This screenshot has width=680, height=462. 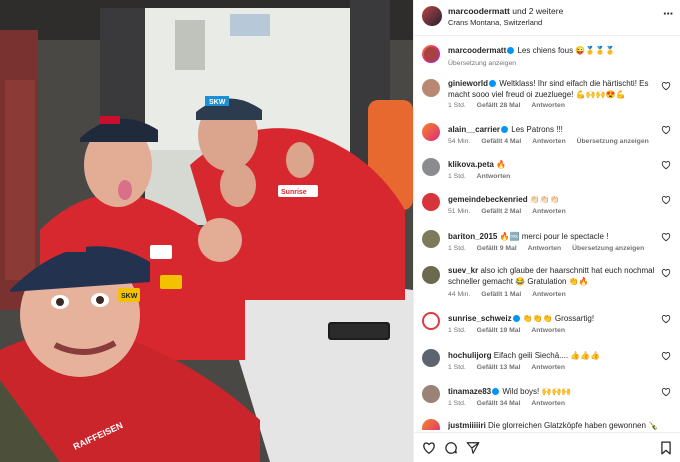 I want to click on comment-likes: Gefällt 19 Mal, so click(x=499, y=330).